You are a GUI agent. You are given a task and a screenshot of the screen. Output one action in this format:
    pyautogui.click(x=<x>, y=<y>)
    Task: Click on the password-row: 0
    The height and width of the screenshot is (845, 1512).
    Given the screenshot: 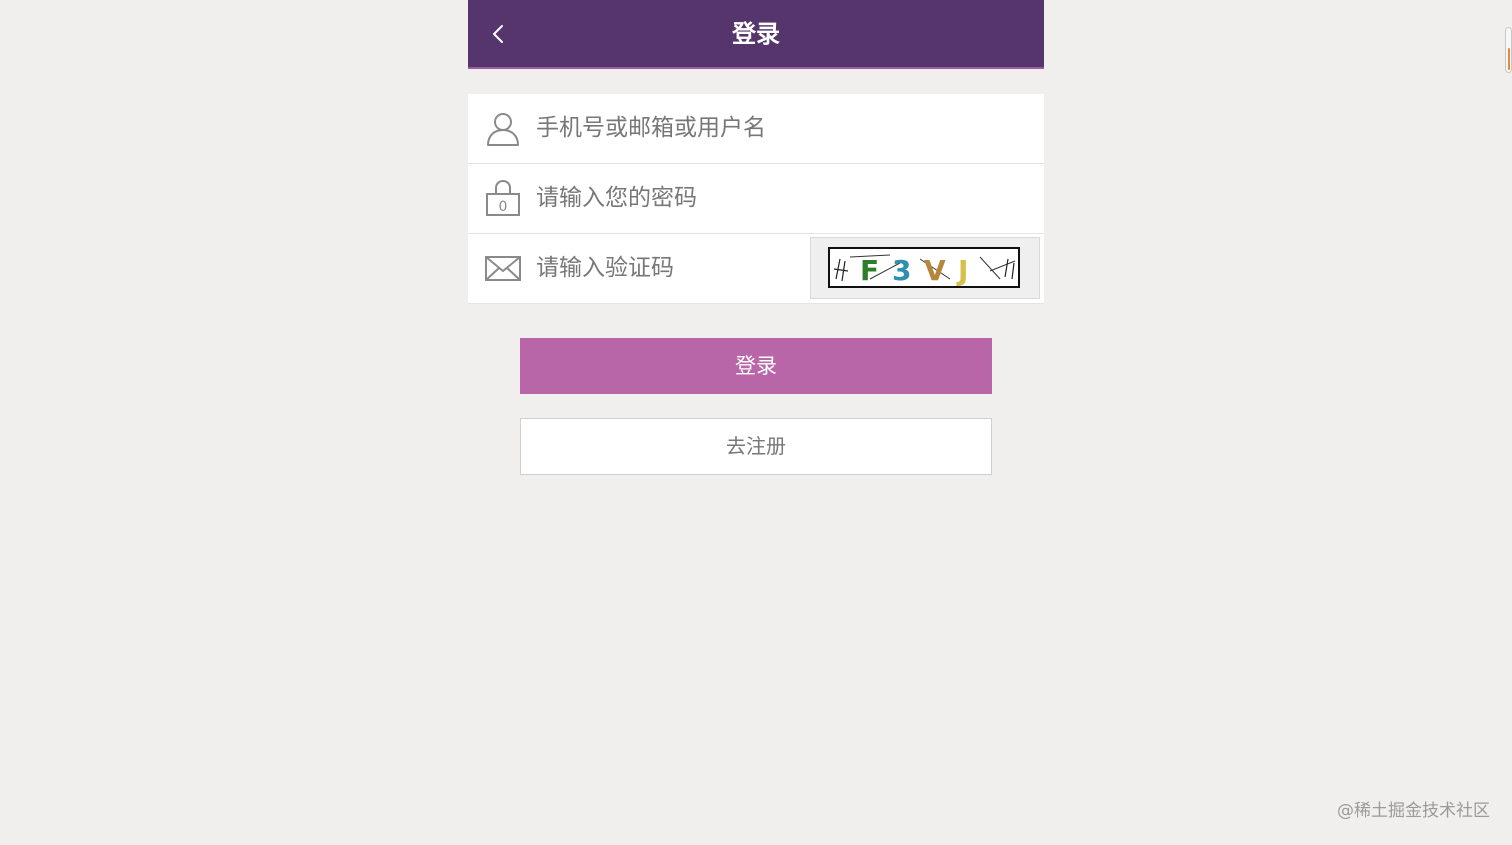 What is the action you would take?
    pyautogui.click(x=756, y=199)
    